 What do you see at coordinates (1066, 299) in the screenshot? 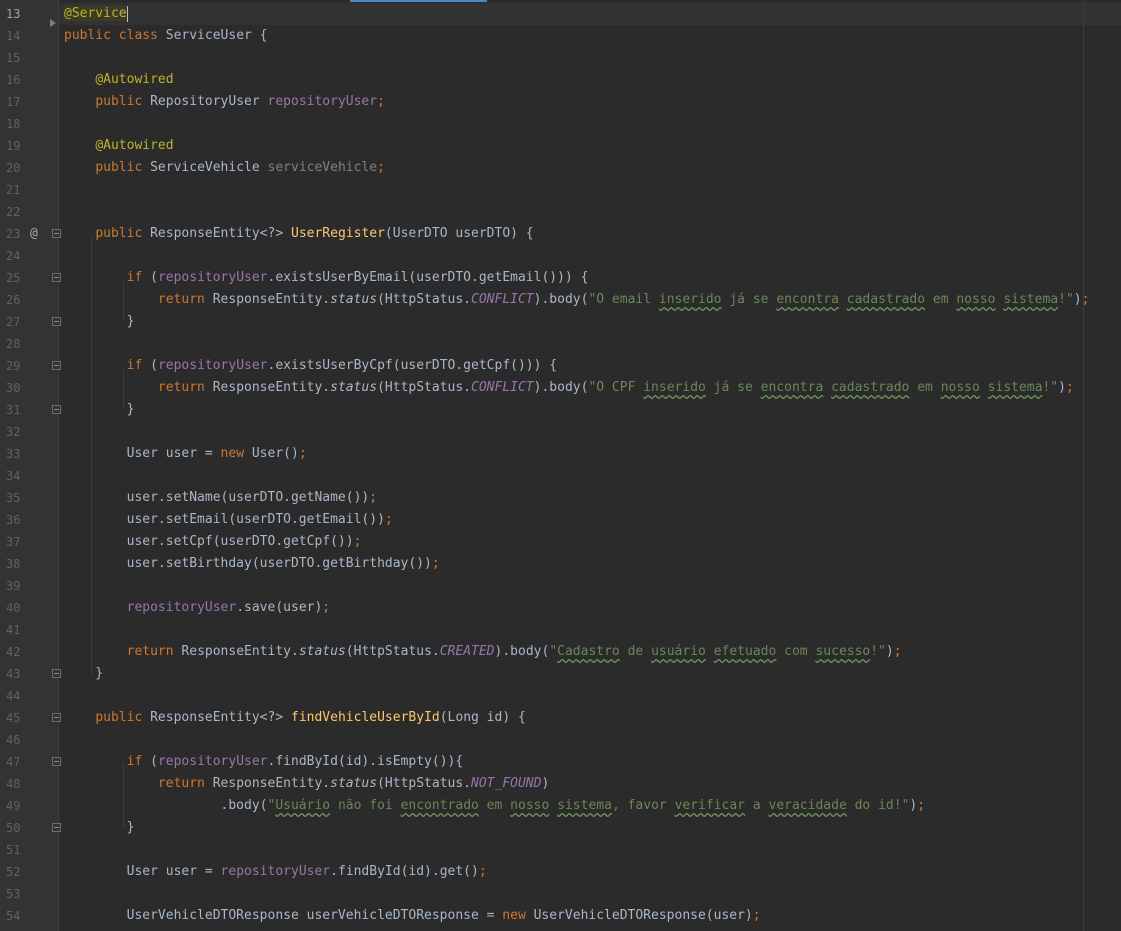
I see `code-token: !"` at bounding box center [1066, 299].